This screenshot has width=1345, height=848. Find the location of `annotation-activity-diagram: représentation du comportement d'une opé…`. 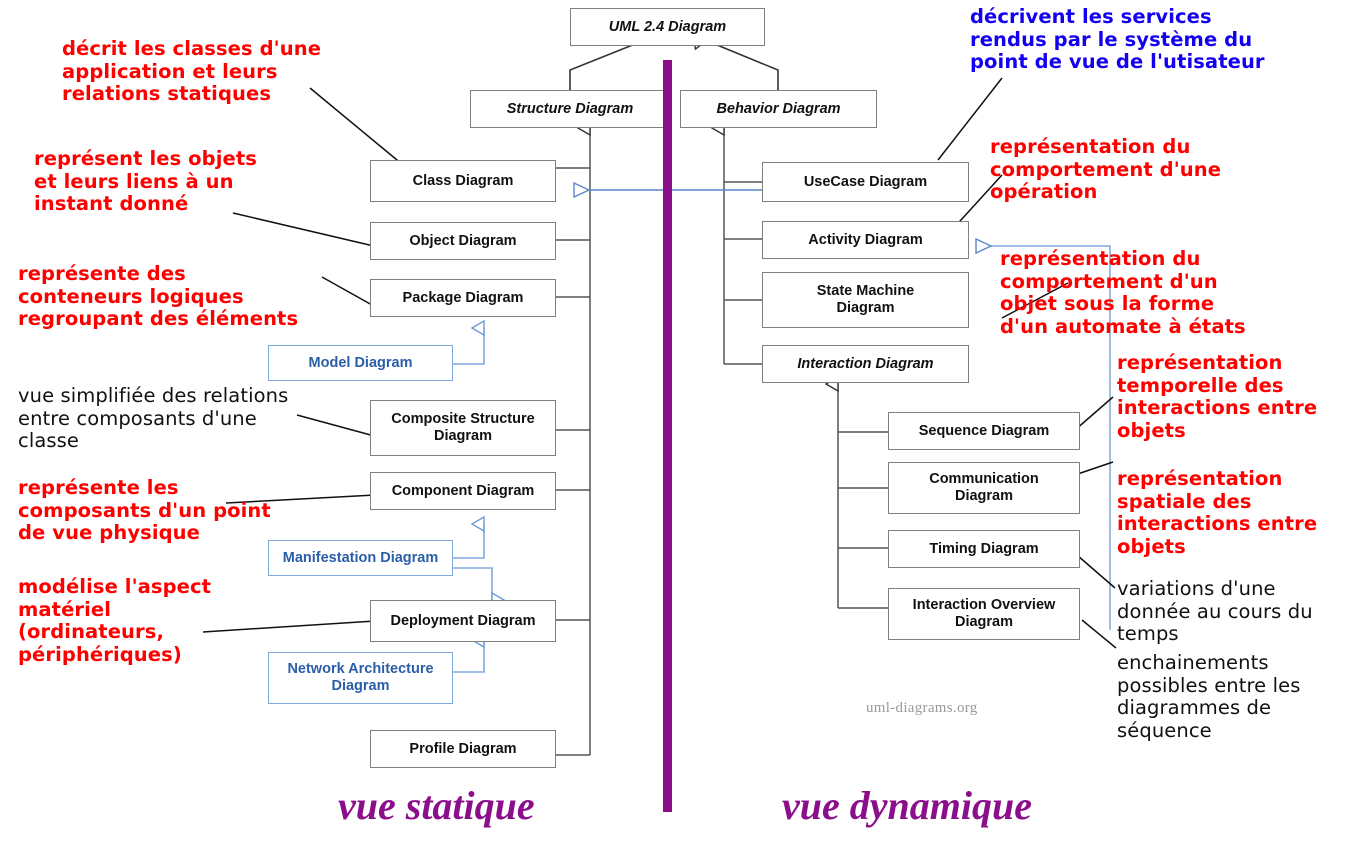

annotation-activity-diagram: représentation du comportement d'une opé… is located at coordinates (1106, 169).